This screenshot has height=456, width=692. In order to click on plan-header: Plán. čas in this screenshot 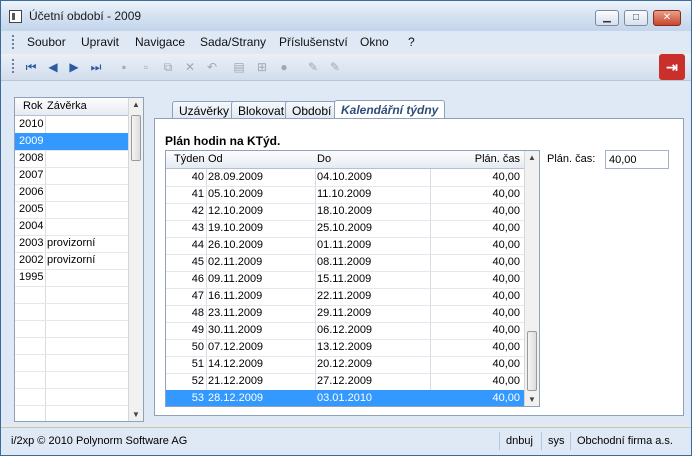, I will do `click(497, 159)`.